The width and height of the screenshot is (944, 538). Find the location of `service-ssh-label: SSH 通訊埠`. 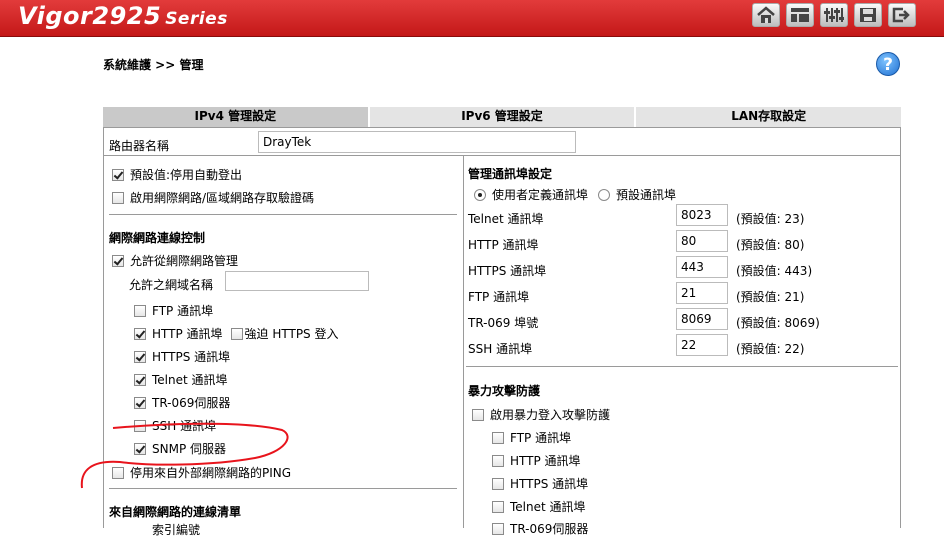

service-ssh-label: SSH 通訊埠 is located at coordinates (184, 426).